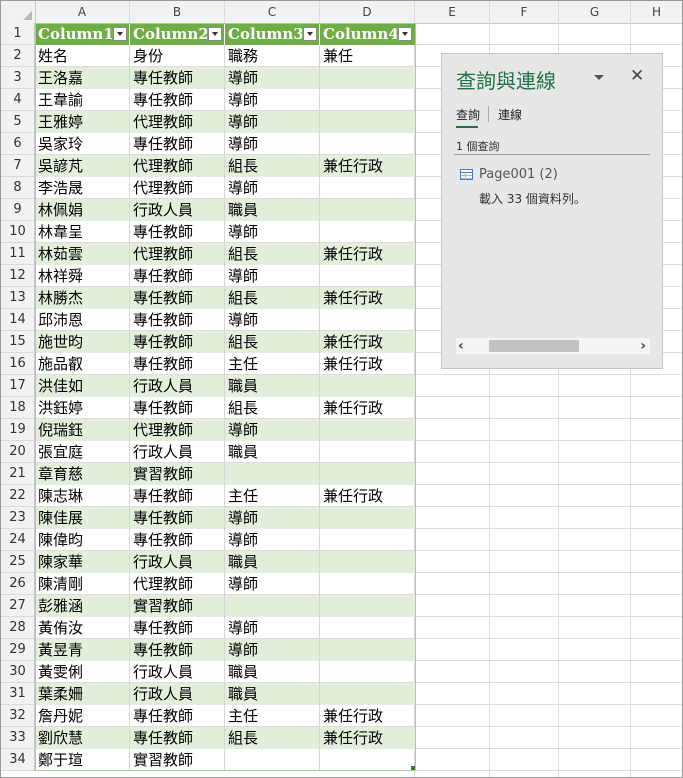 The image size is (683, 778). I want to click on table-cell: 鄭于瑄, so click(82, 760).